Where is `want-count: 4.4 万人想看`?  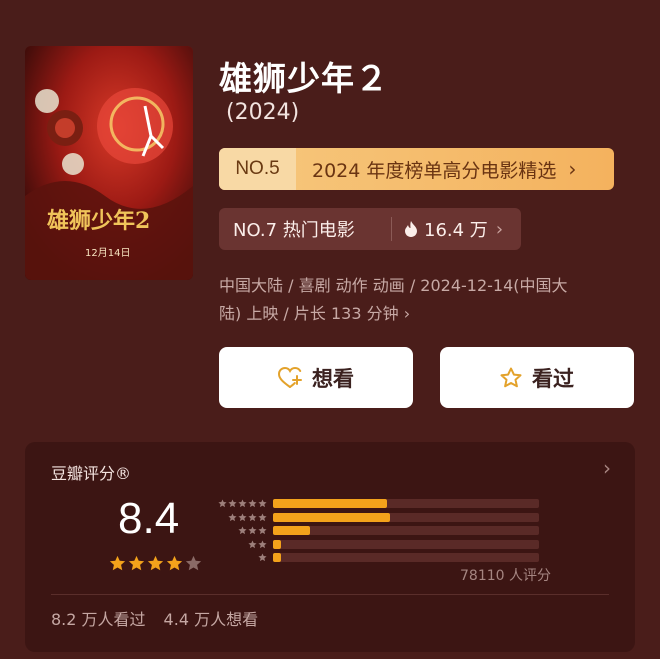 want-count: 4.4 万人想看 is located at coordinates (211, 618).